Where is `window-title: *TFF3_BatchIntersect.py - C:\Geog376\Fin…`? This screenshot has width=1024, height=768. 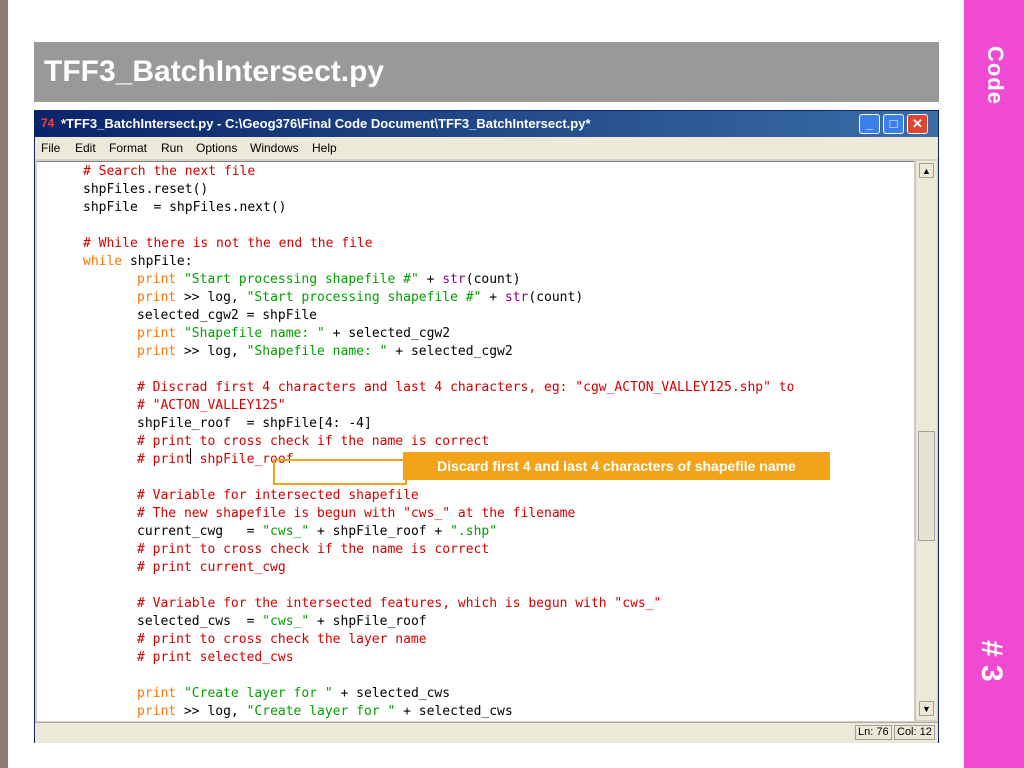
window-title: *TFF3_BatchIntersect.py - C:\Geog376\Fin… is located at coordinates (326, 123).